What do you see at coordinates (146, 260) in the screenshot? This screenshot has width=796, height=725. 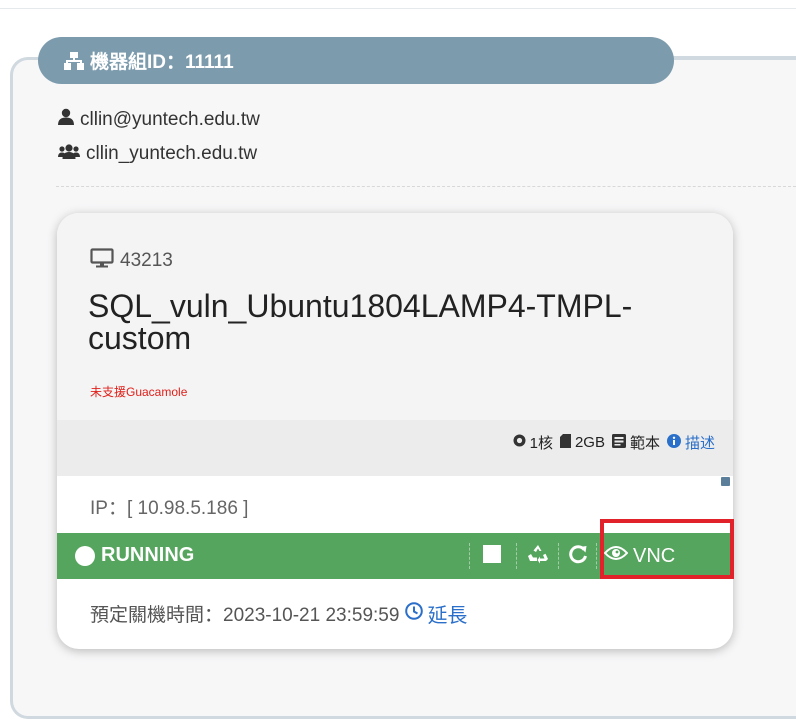 I see `vm-id: 43213` at bounding box center [146, 260].